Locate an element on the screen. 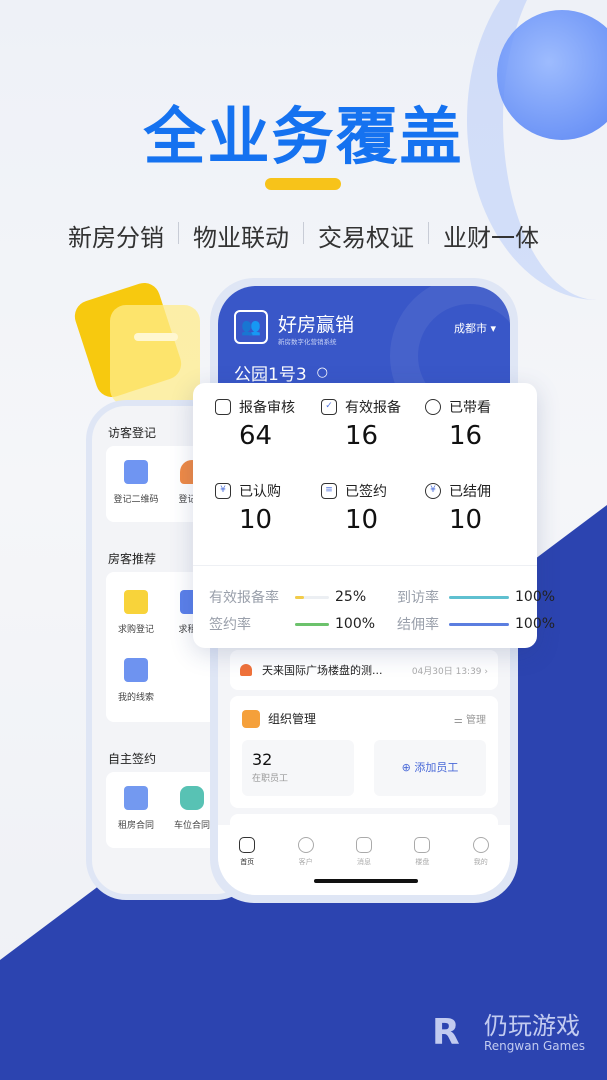 The image size is (607, 1080). watermark-en: Rengwan Games is located at coordinates (534, 1046).